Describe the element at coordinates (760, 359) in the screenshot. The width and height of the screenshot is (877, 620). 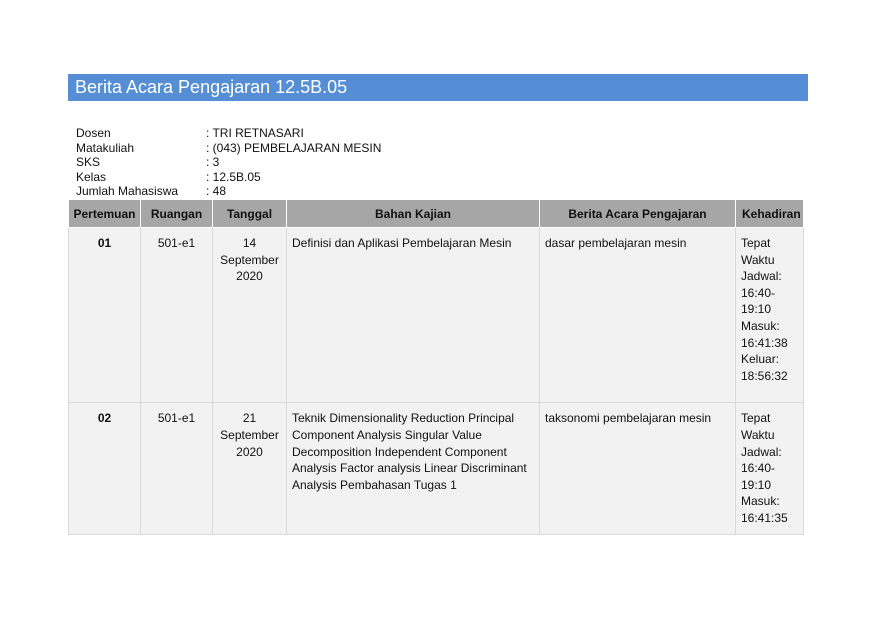
I see `kehadiran-line: Keluar:` at that location.